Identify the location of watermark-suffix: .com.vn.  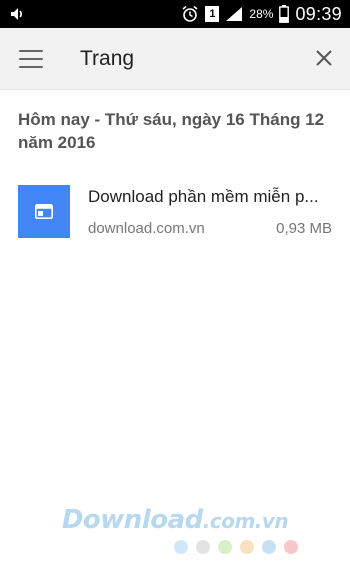
(245, 521).